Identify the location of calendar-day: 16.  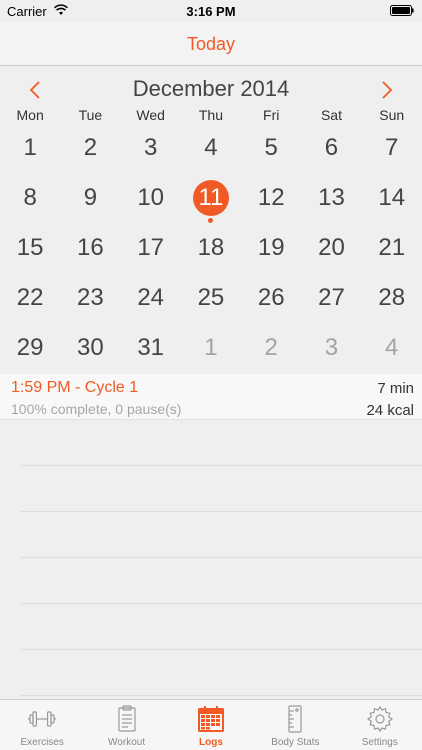
(90, 249).